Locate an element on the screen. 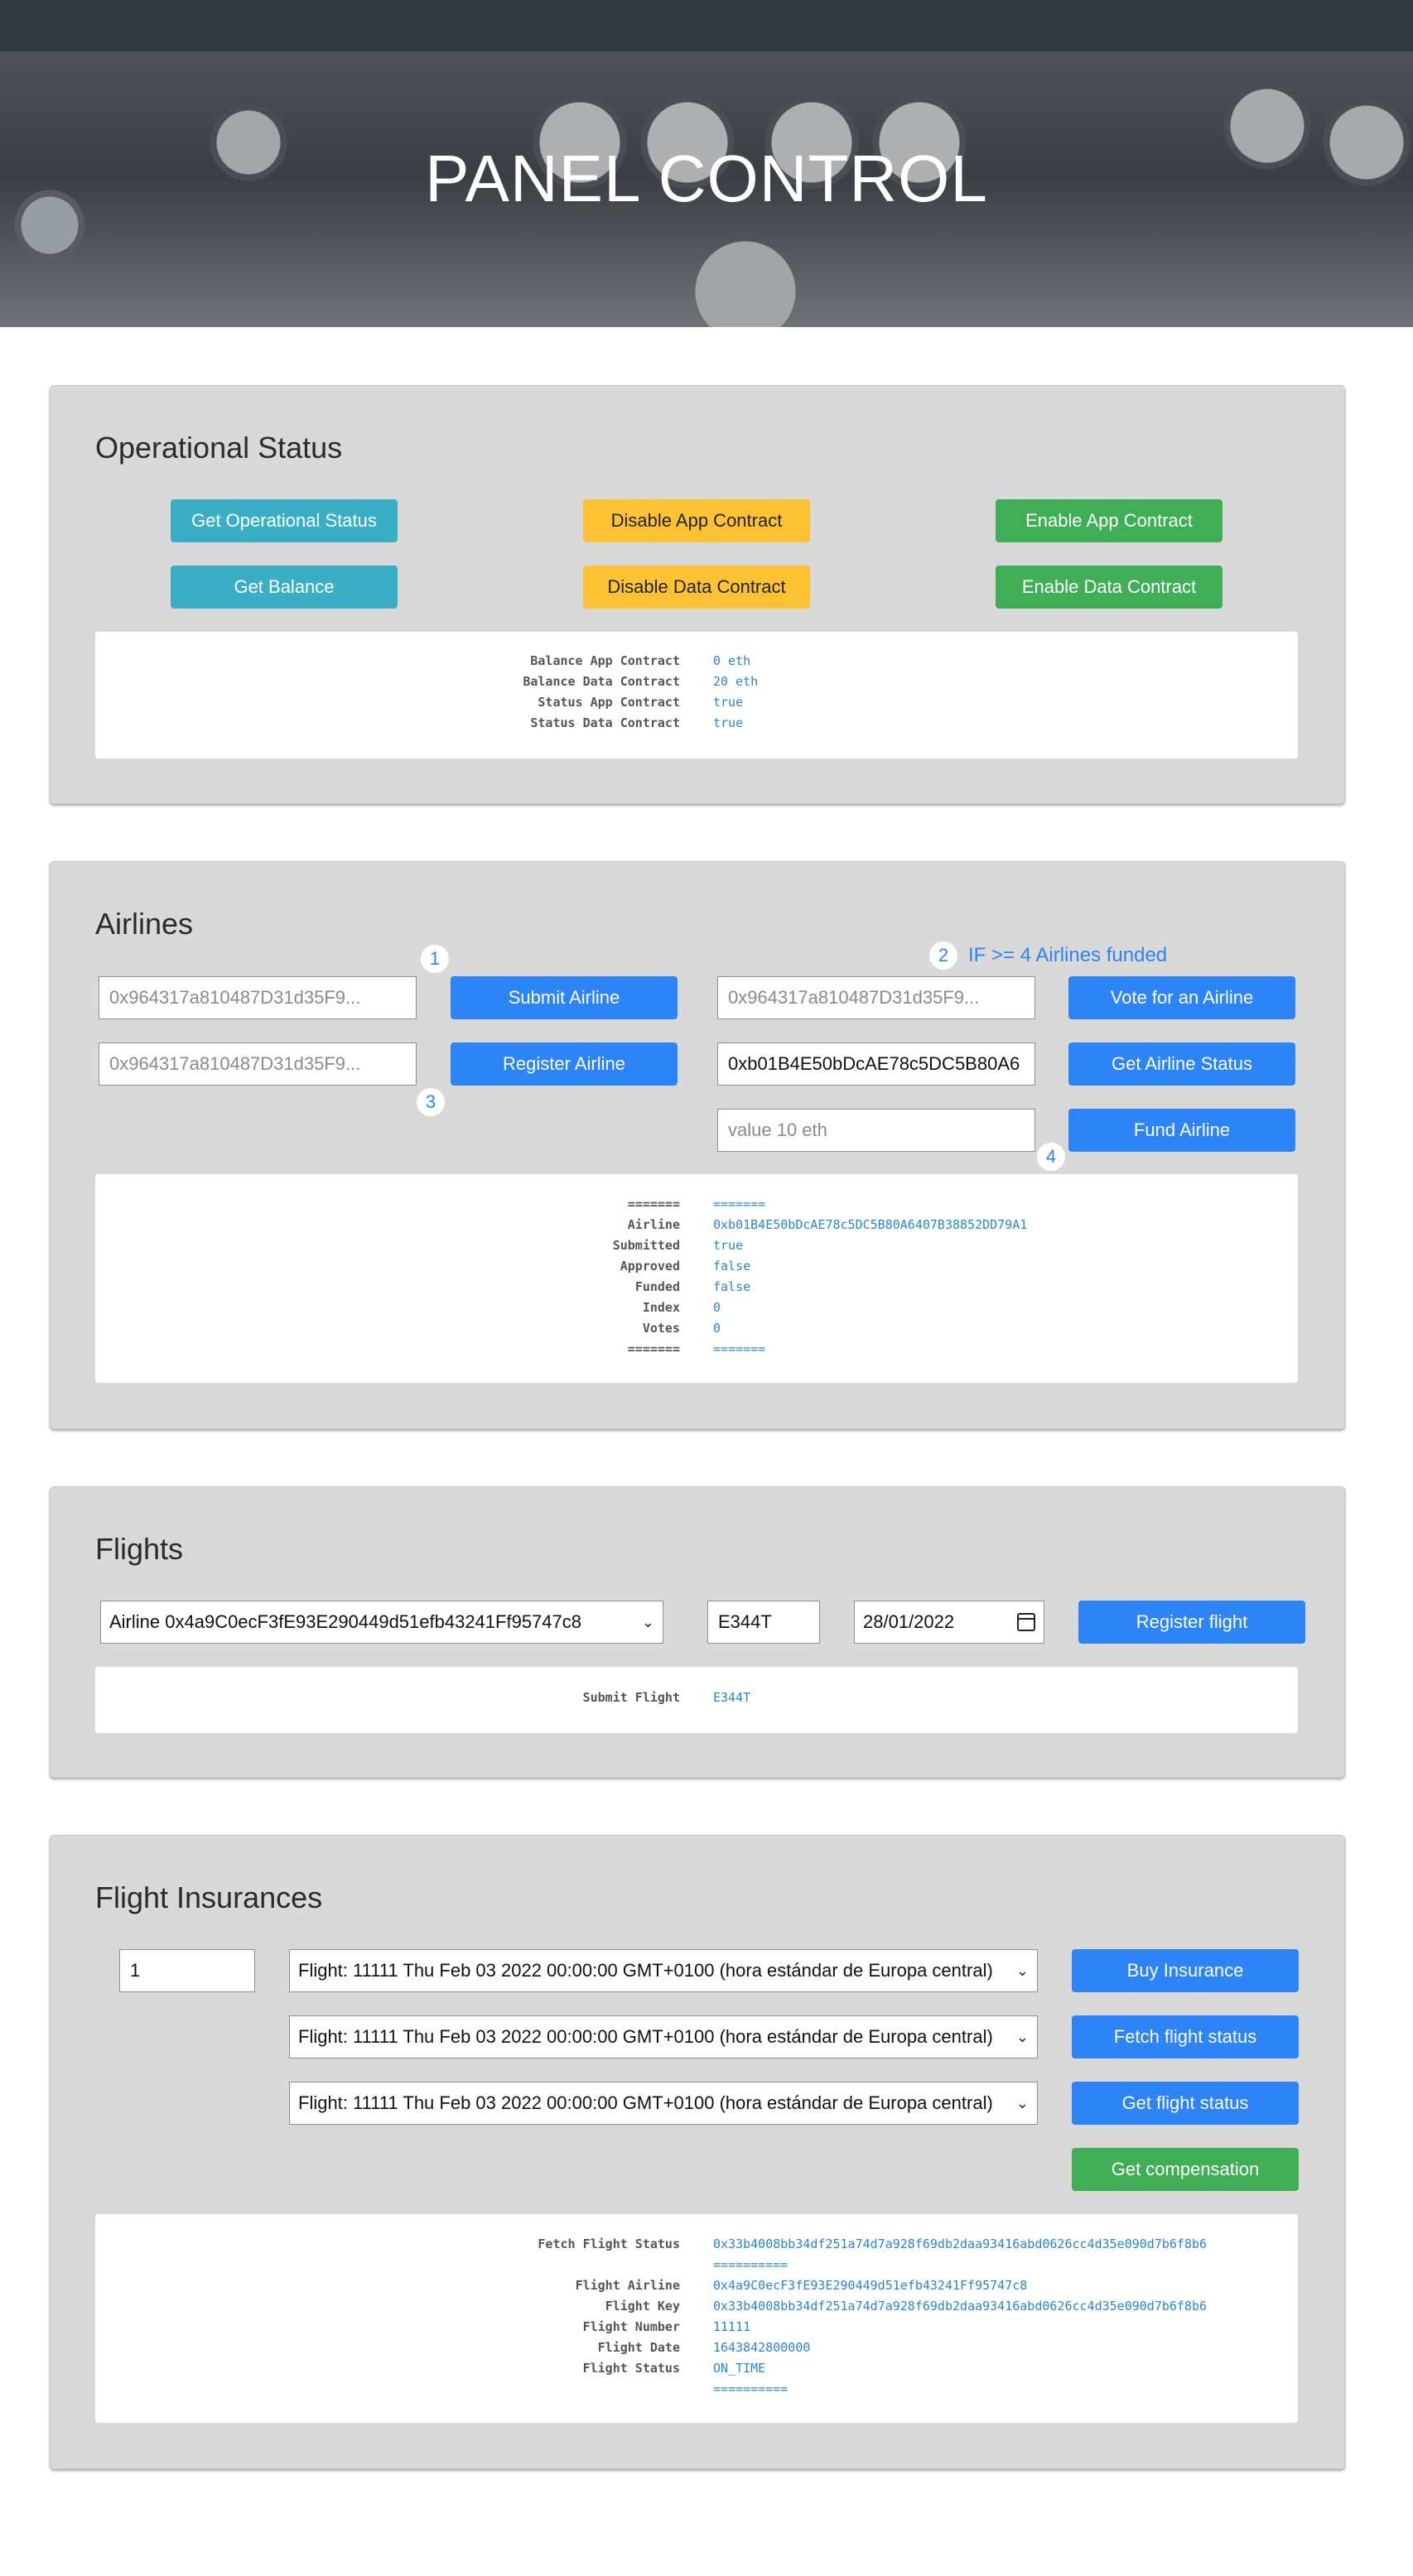  output-row: Status Data Contract true is located at coordinates (696, 725).